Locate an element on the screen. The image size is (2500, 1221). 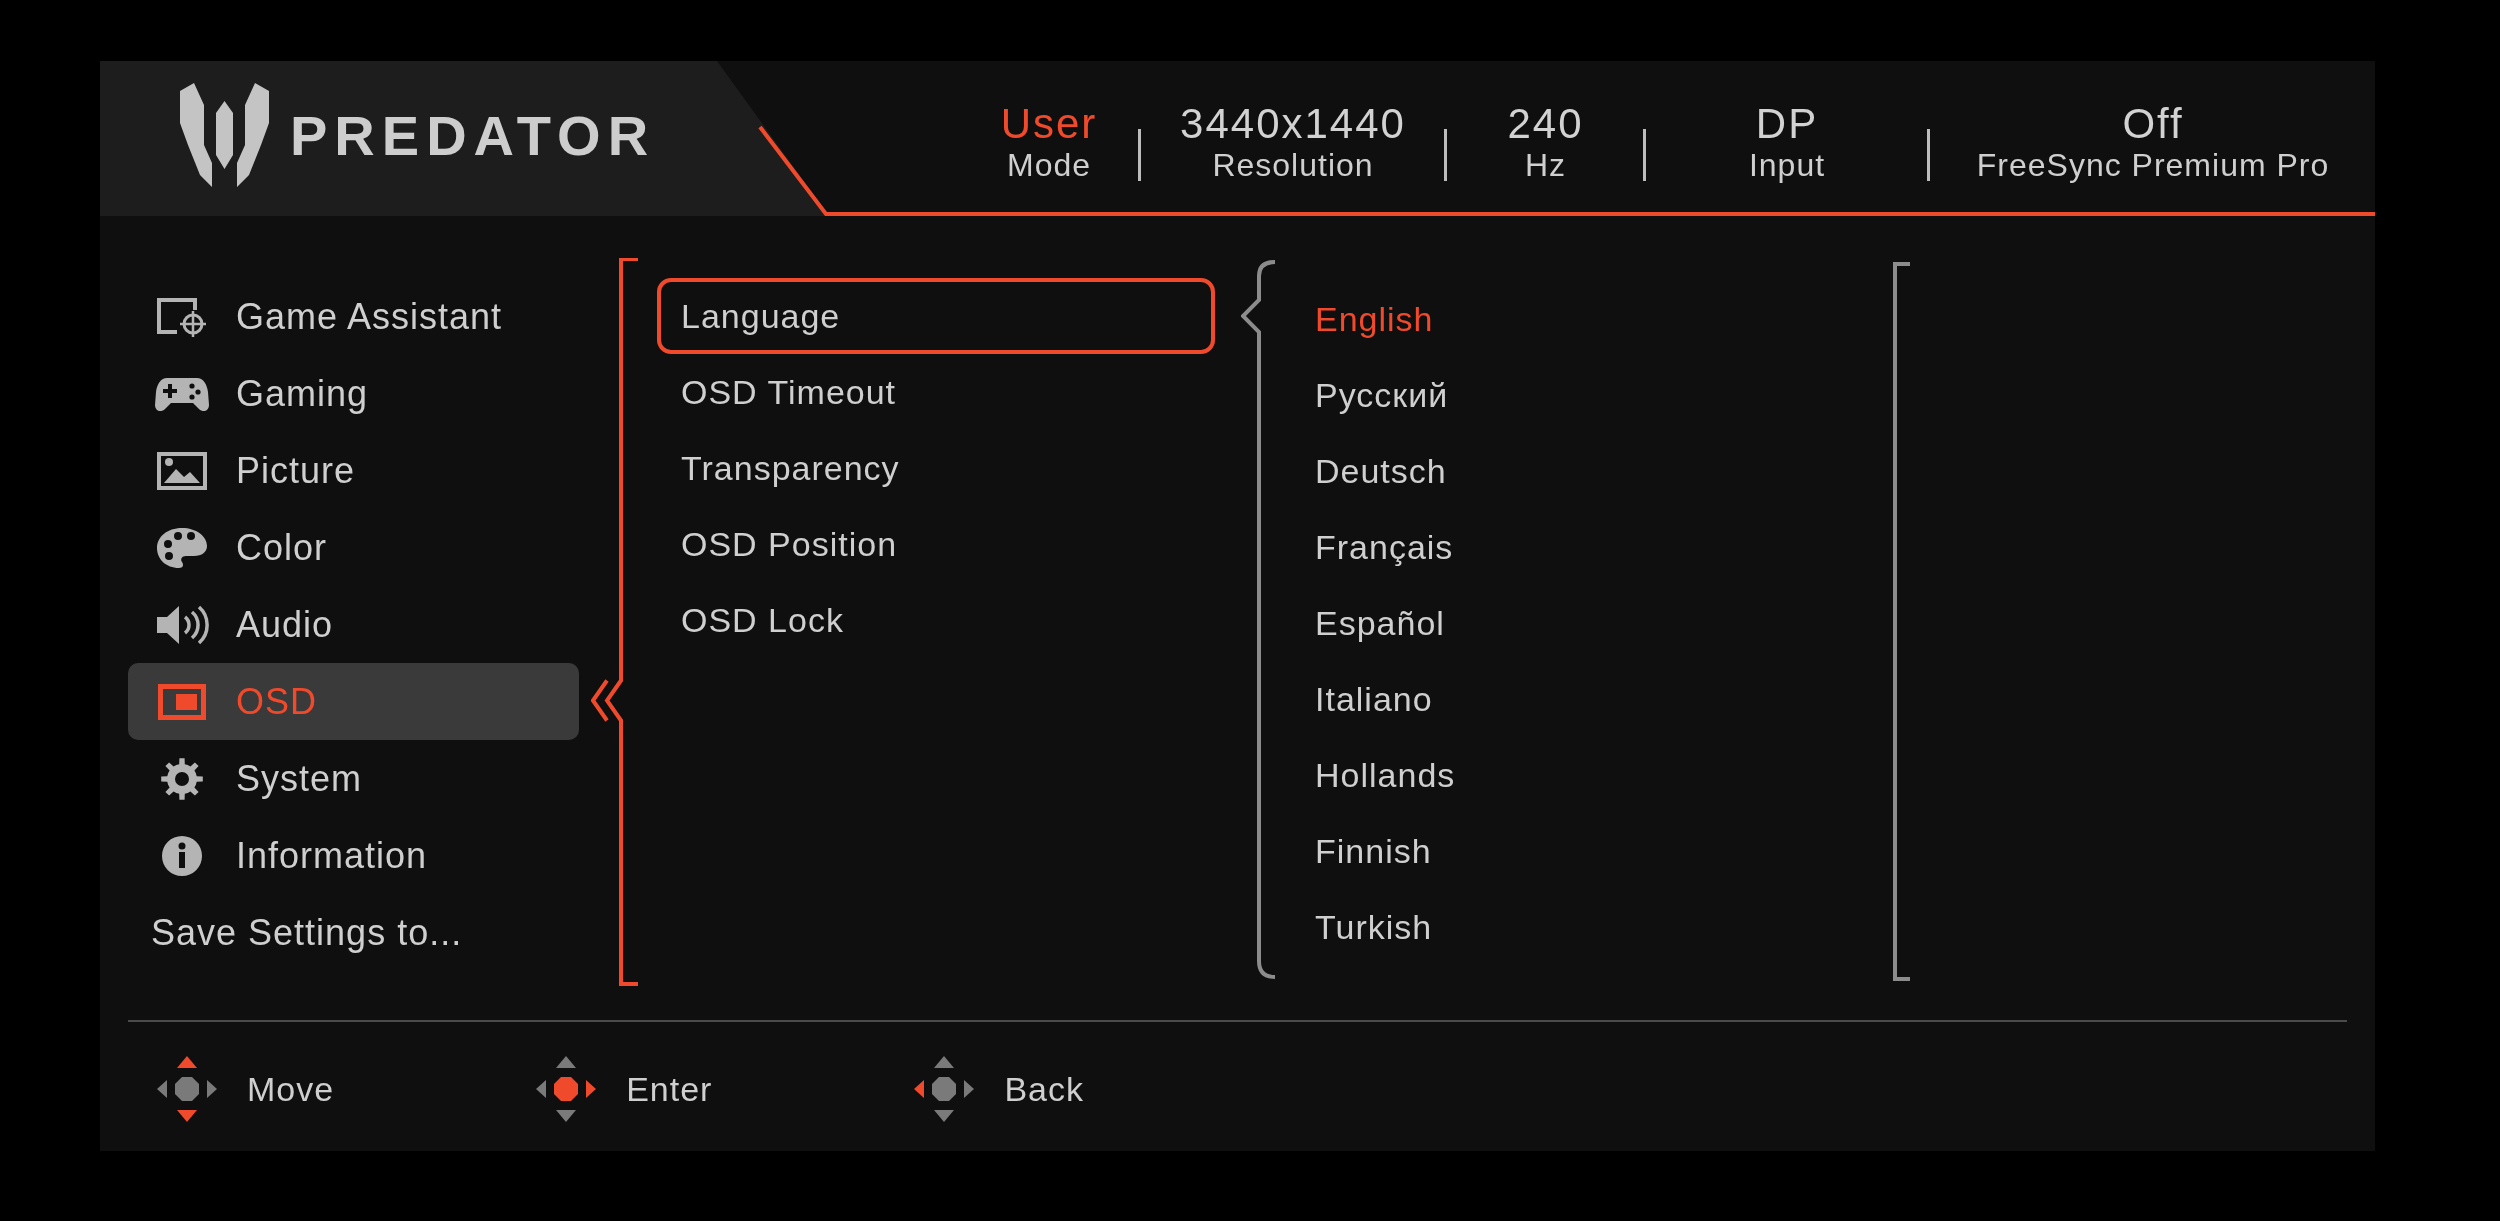
dpad-icon is located at coordinates (187, 1089).